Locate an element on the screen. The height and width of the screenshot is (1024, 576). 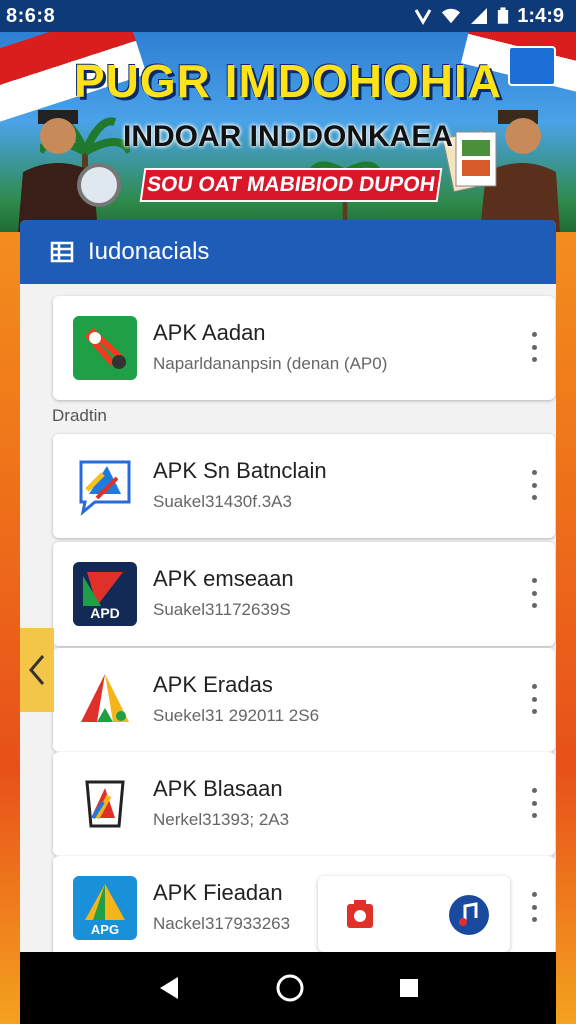
side-back-button is located at coordinates (37, 670).